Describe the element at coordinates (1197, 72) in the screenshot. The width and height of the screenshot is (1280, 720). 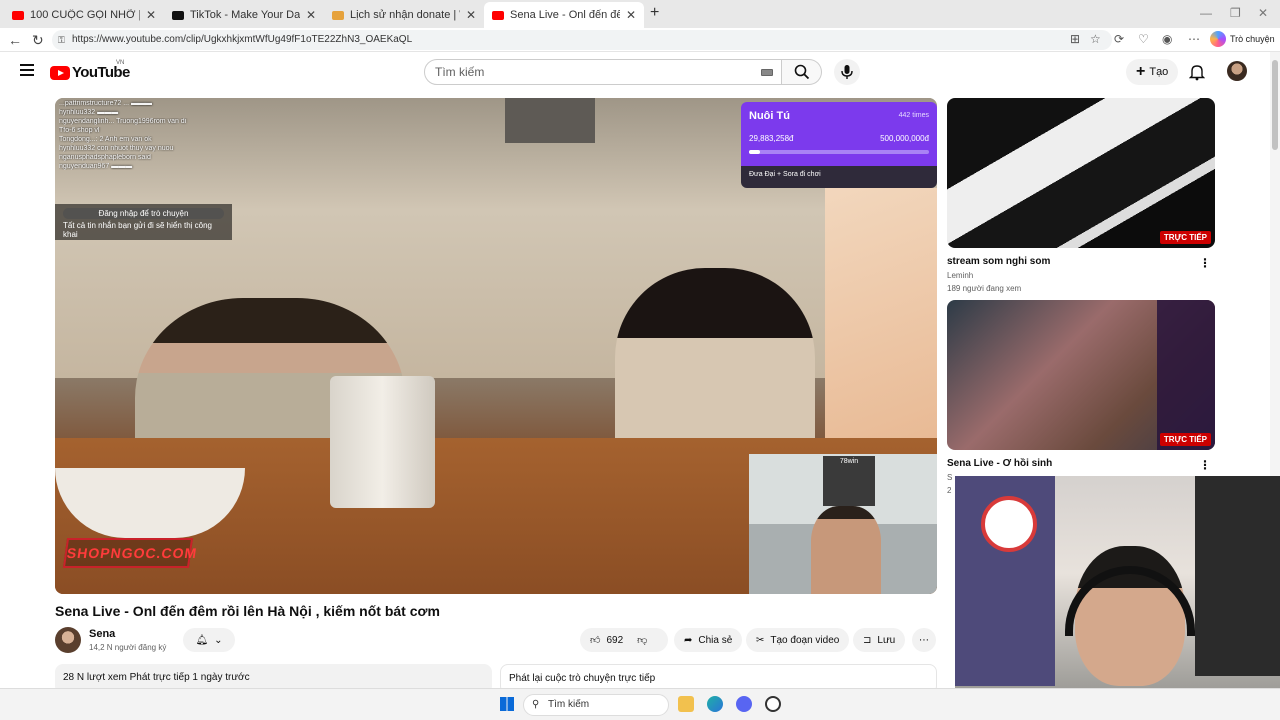
I see `notifications-bell-icon` at that location.